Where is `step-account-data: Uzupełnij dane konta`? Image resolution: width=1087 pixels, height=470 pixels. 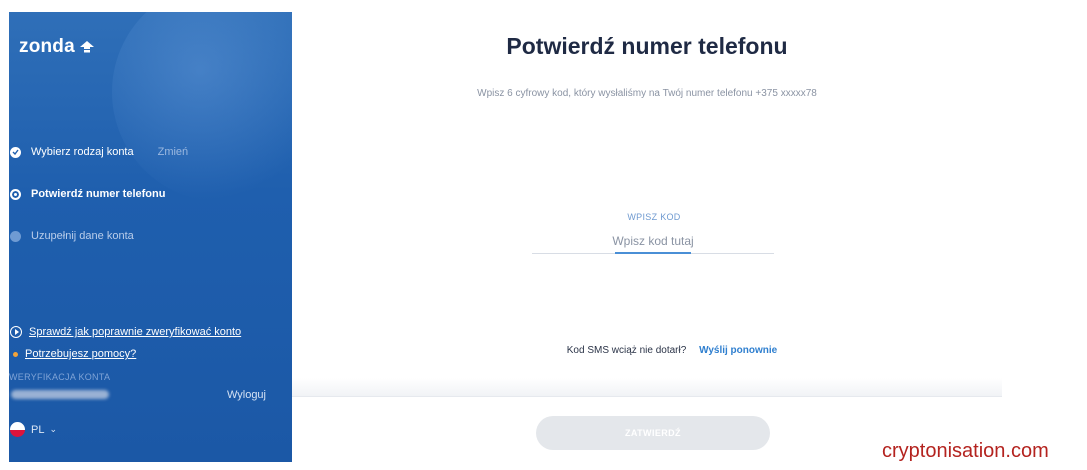 step-account-data: Uzupełnij dane konta is located at coordinates (71, 236).